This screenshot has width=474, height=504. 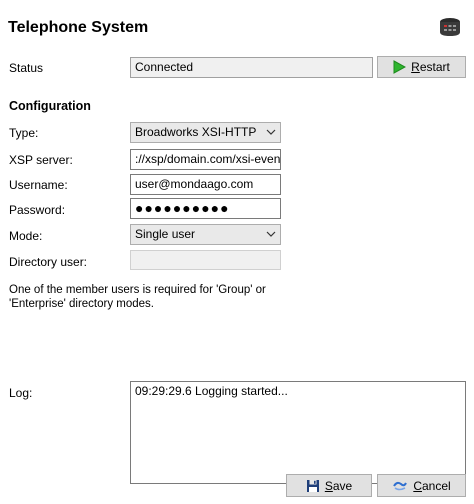 I want to click on status-field: Connected, so click(x=251, y=67).